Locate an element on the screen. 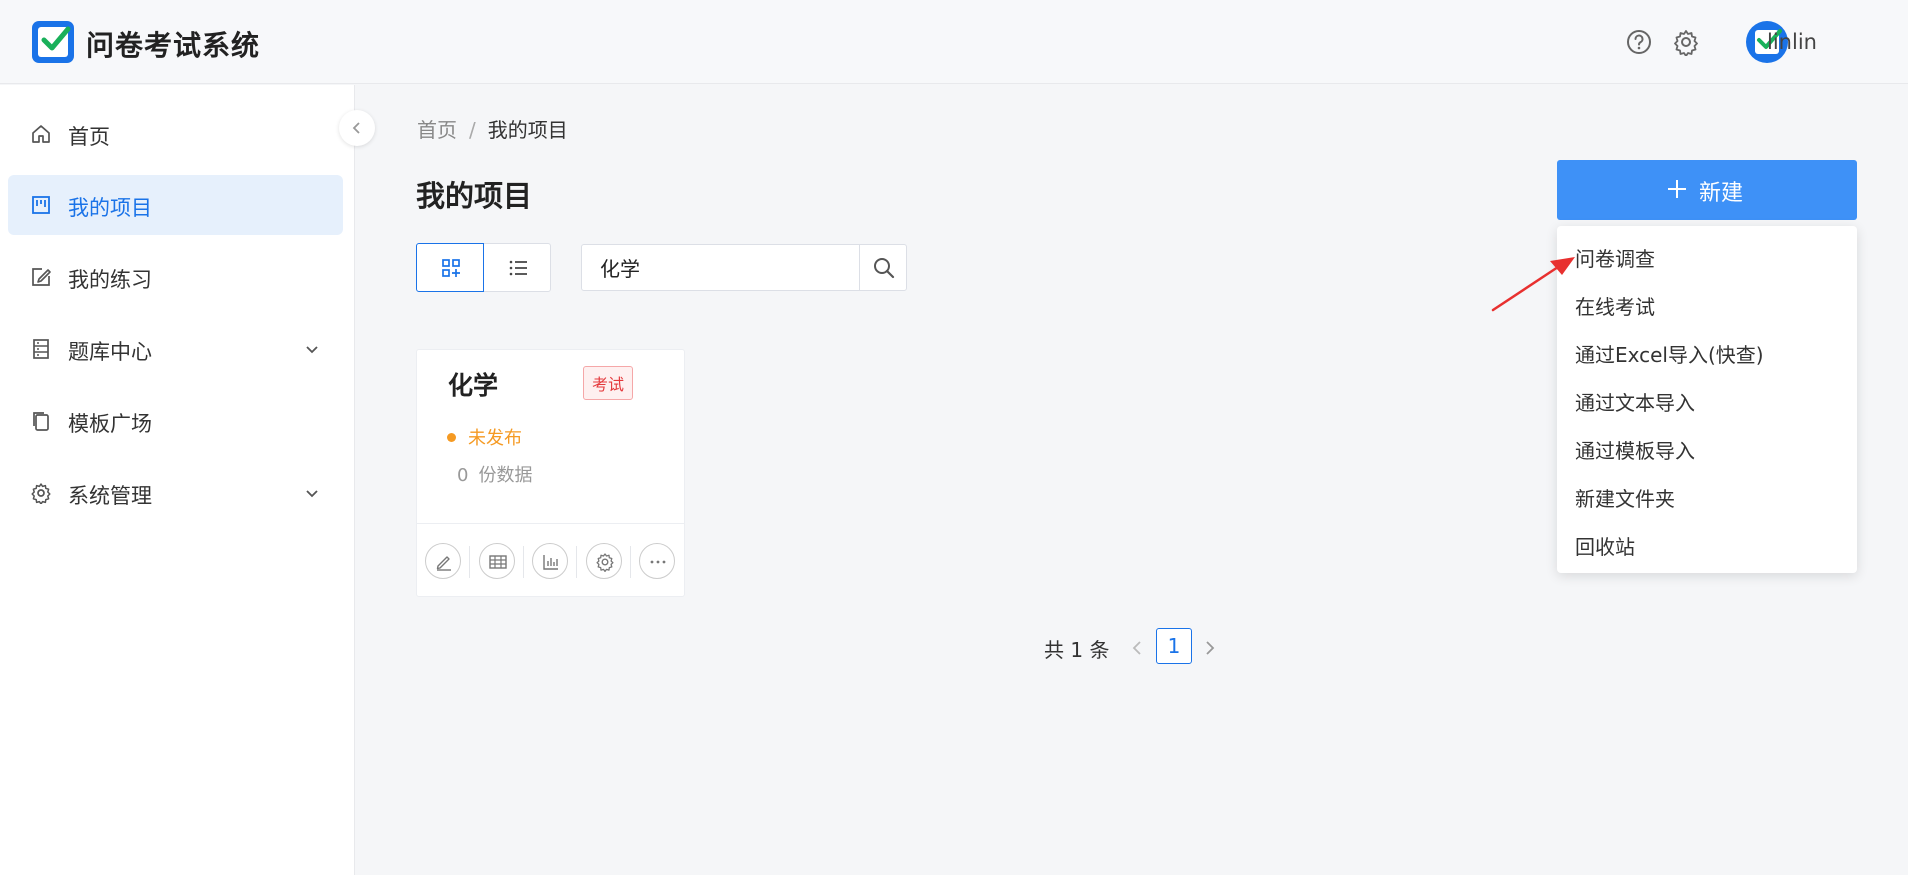 The image size is (1908, 875). status-label: 未发布 is located at coordinates (484, 437).